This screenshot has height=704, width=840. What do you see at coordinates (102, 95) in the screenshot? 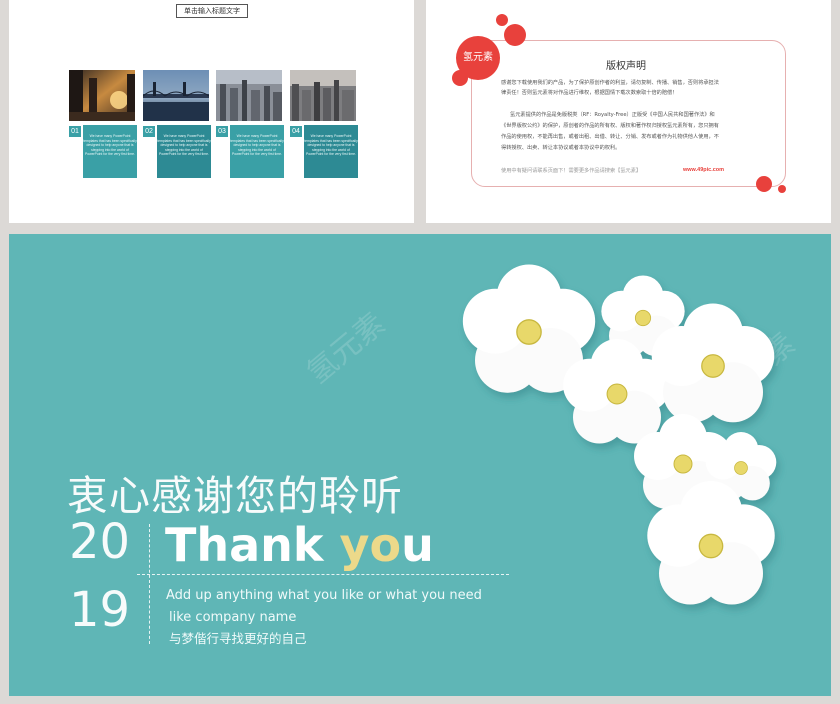
I see `photo-city-street` at bounding box center [102, 95].